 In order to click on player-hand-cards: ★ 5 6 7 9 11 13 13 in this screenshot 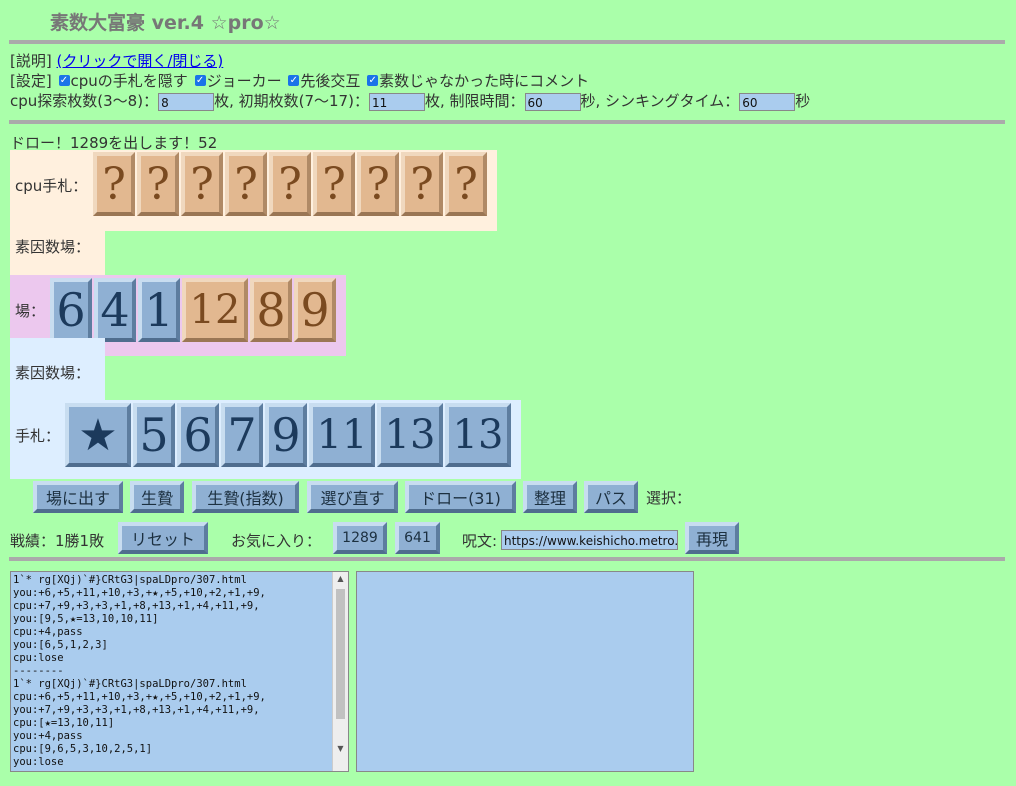, I will do `click(290, 436)`.